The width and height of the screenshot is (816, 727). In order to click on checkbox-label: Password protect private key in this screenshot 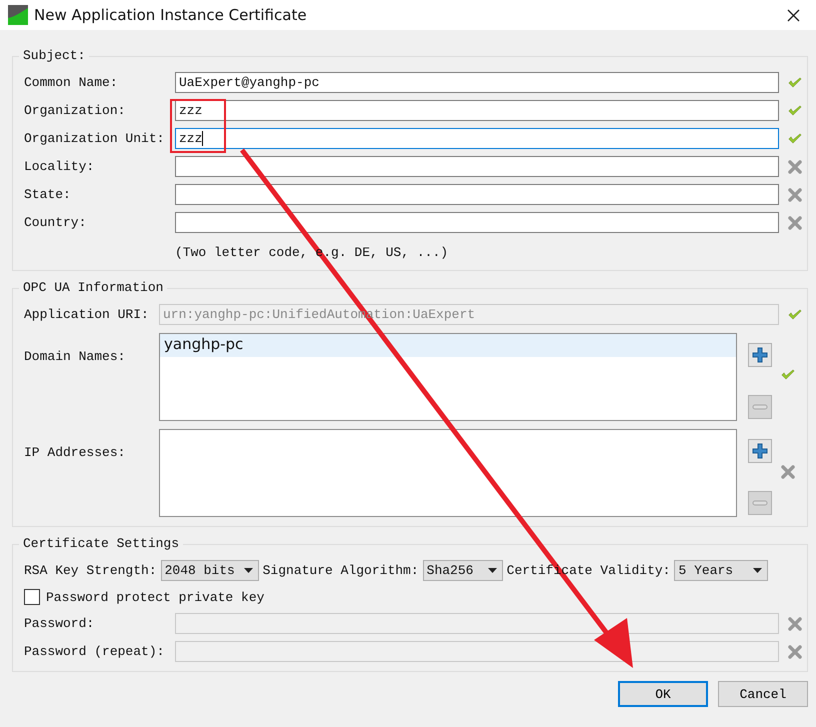, I will do `click(155, 597)`.